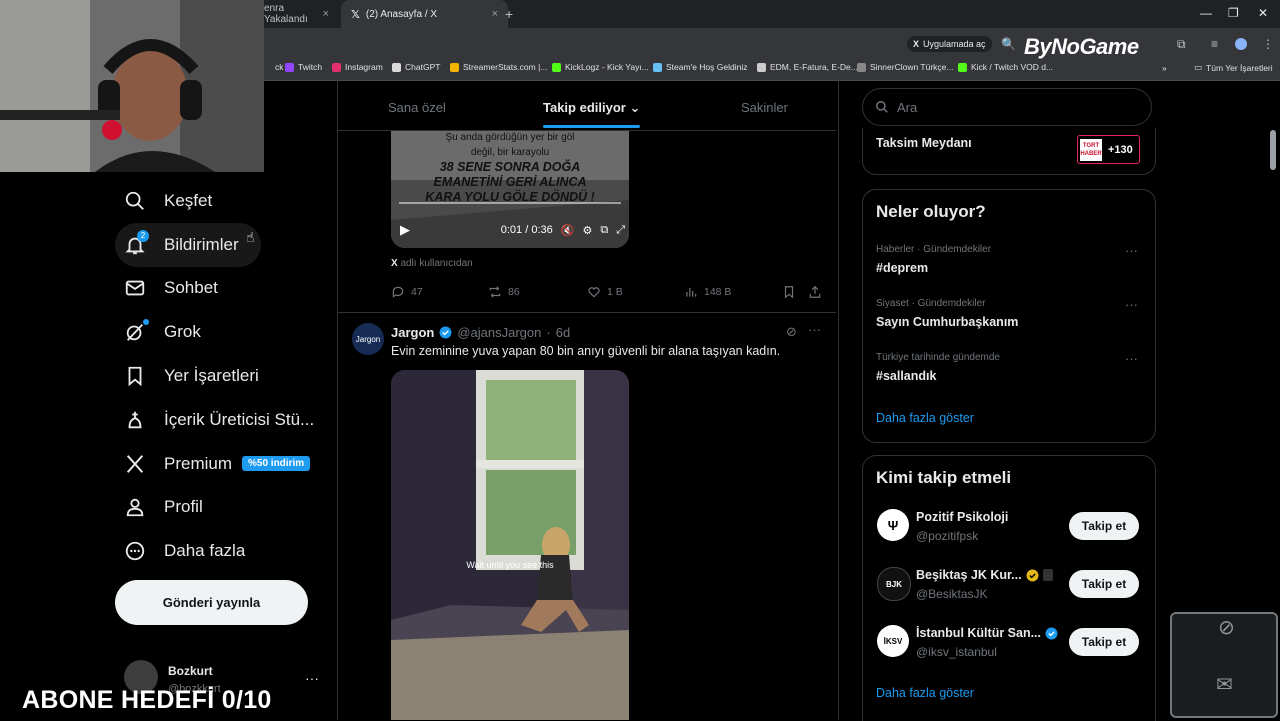 Image resolution: width=1280 pixels, height=721 pixels. I want to click on account-name: Pozitif Psikoloji, so click(962, 517).